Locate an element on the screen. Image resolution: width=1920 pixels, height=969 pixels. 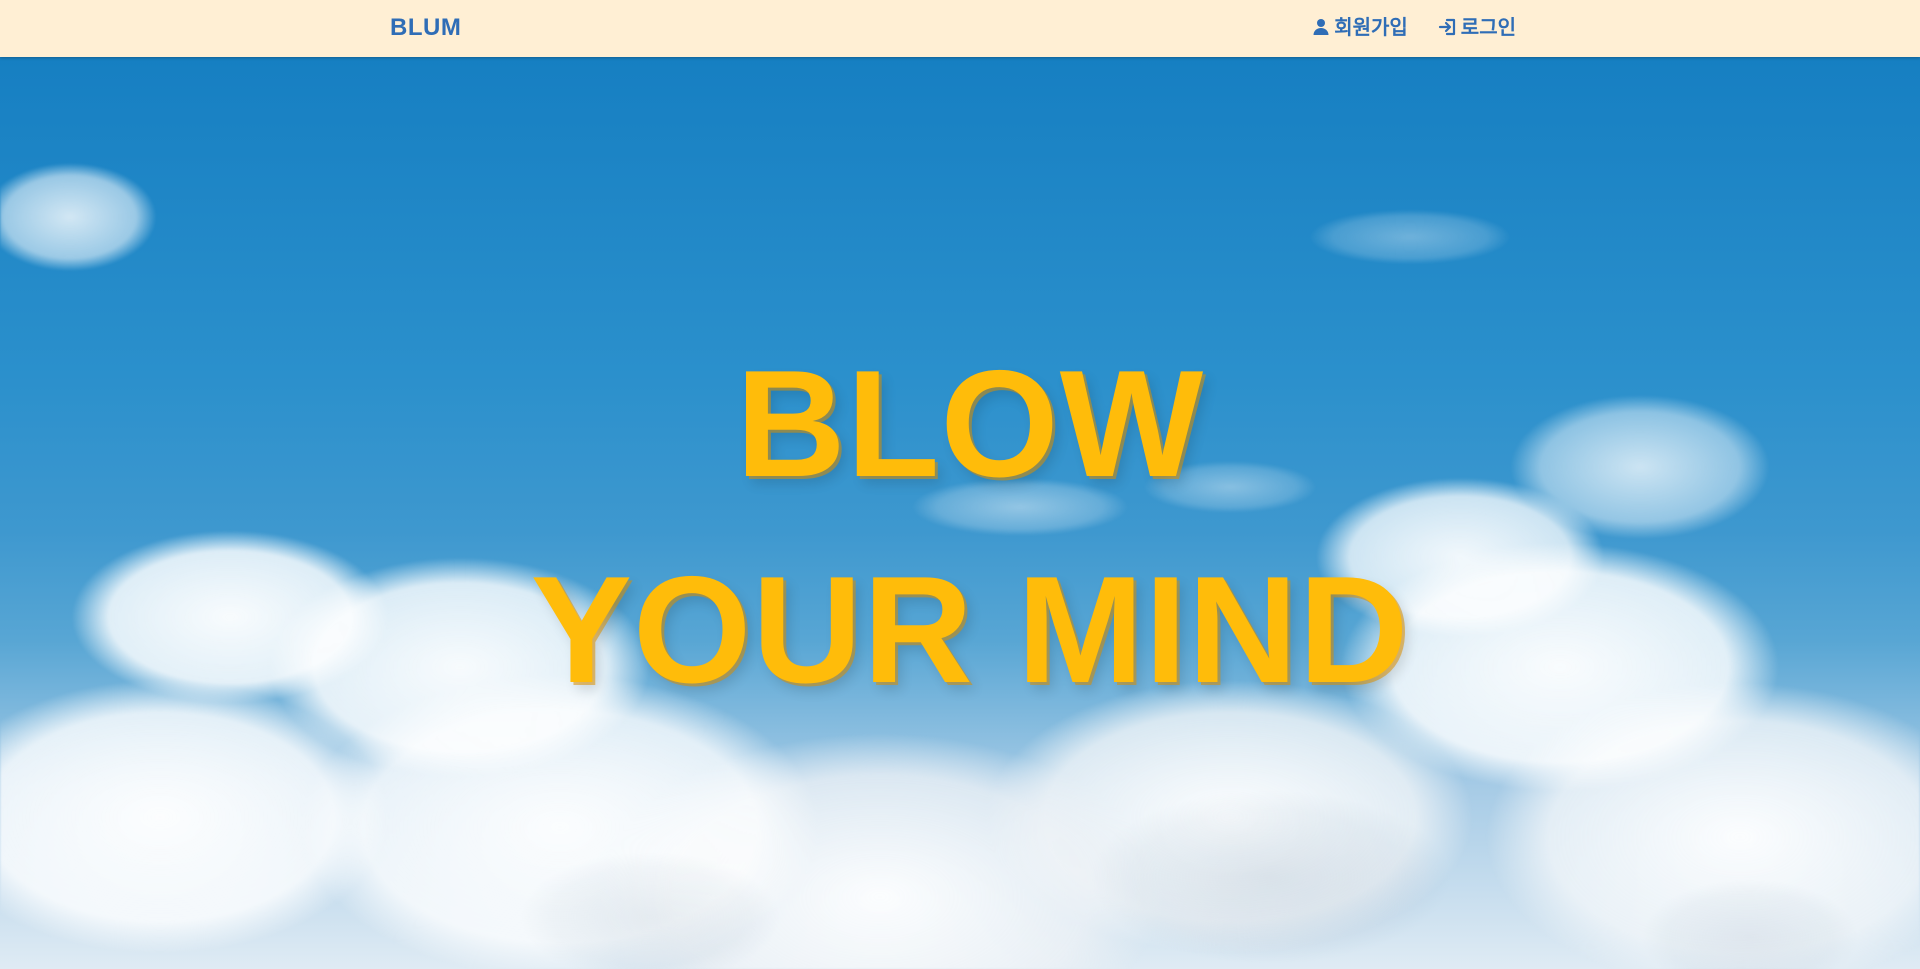
sign-in-icon is located at coordinates (1448, 27).